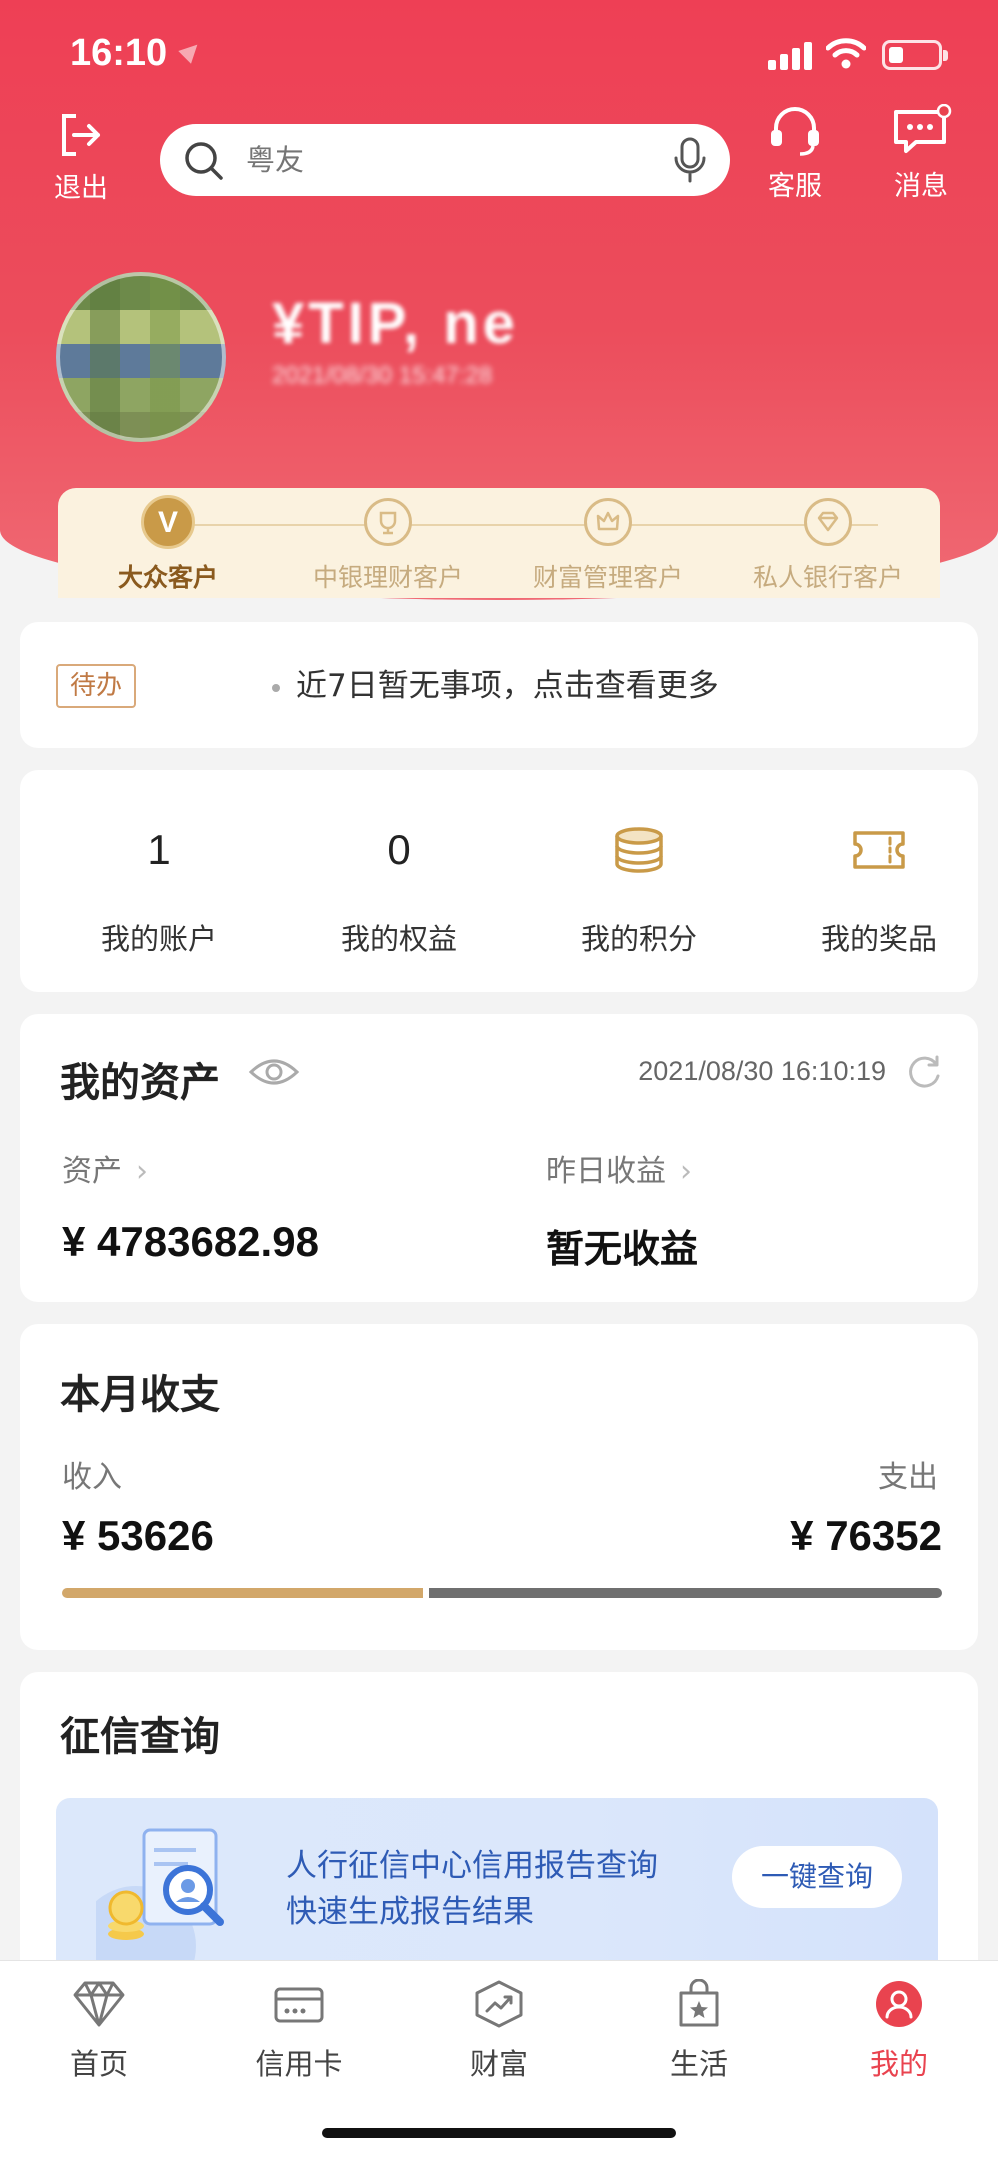  Describe the element at coordinates (399, 849) in the screenshot. I see `rights-count: 0` at that location.